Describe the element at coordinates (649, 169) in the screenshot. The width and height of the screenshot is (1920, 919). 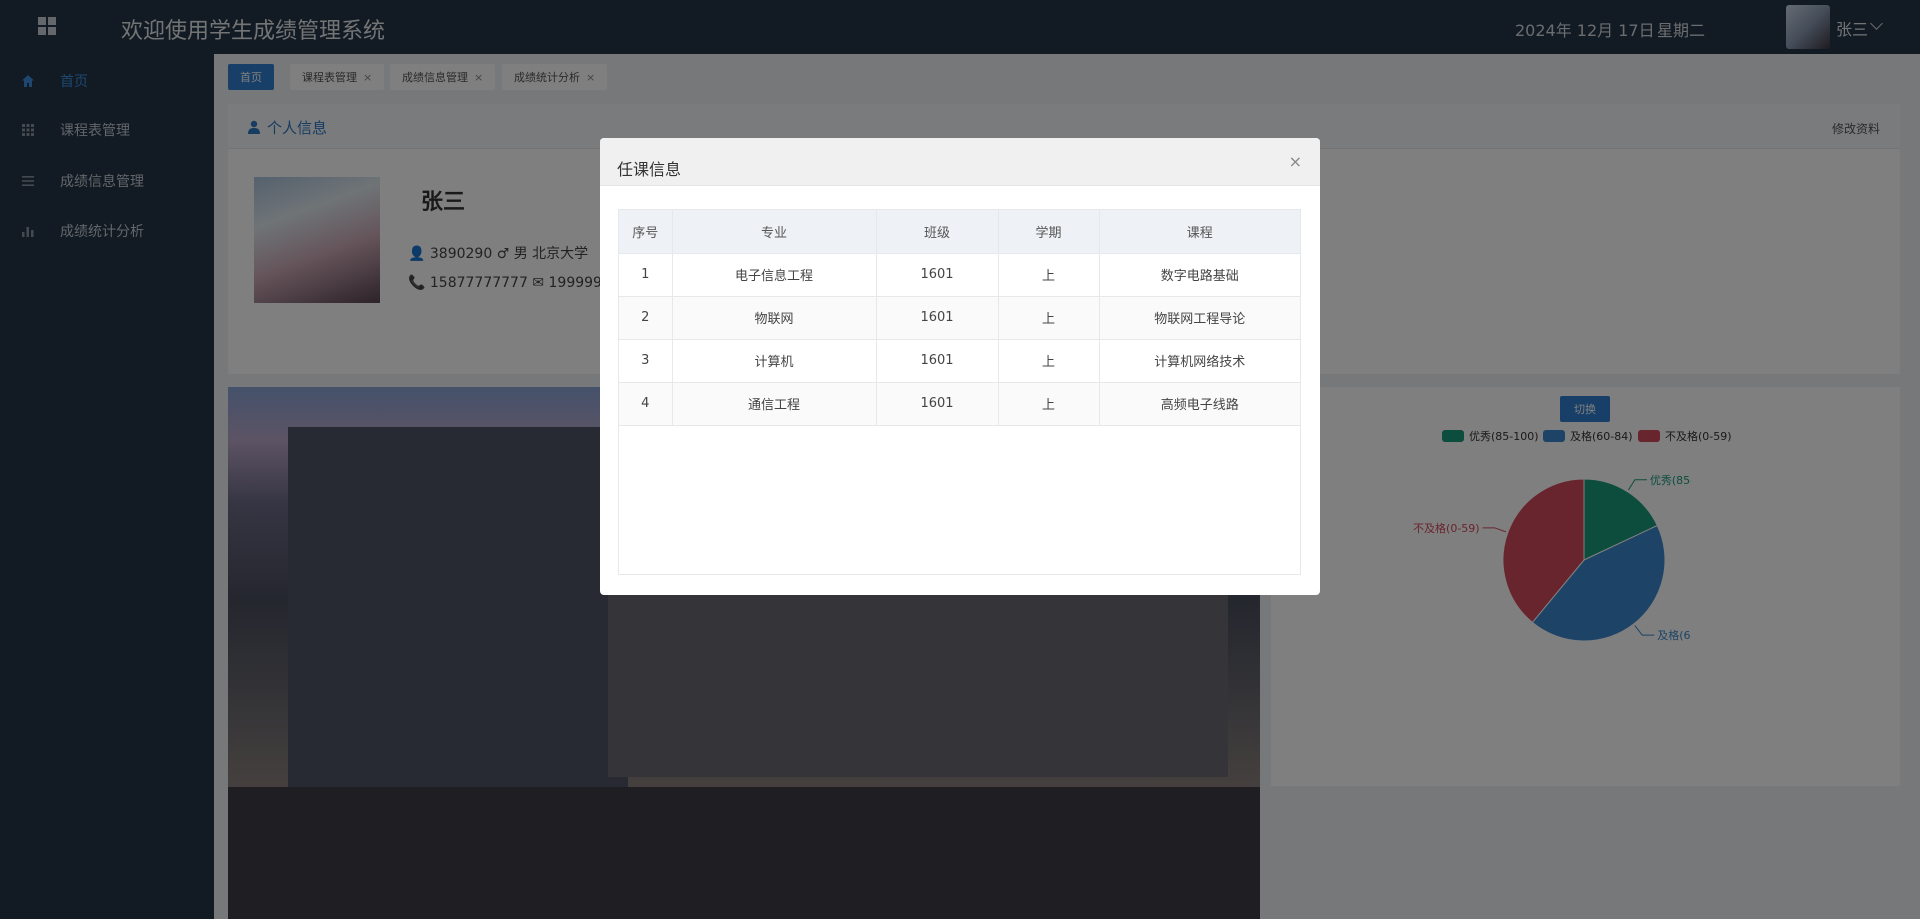
I see `modal-title: 任课信息` at that location.